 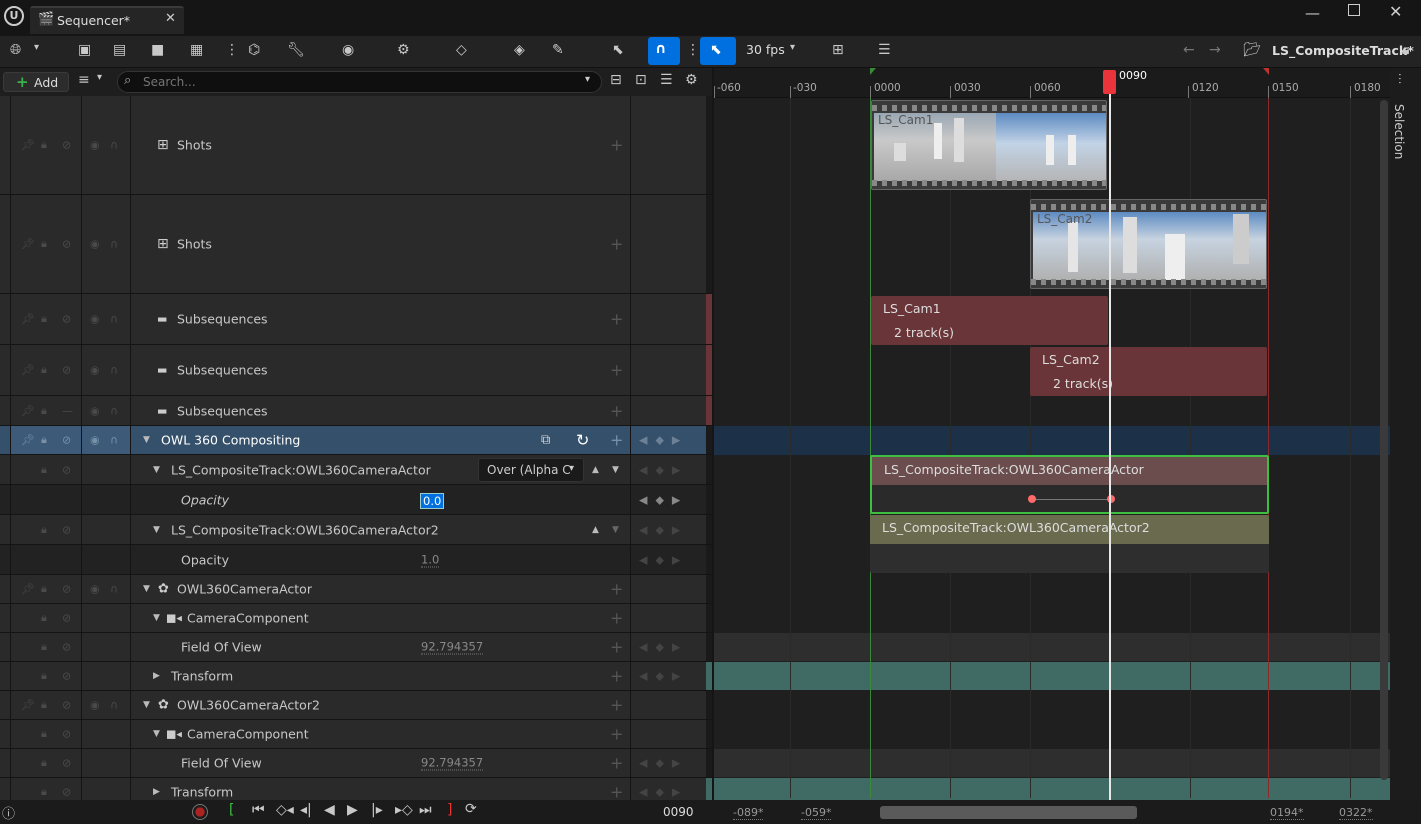 I want to click on composite-section-1: LS_CompositeTrack:OWL360CameraActor, so click(x=1069, y=484).